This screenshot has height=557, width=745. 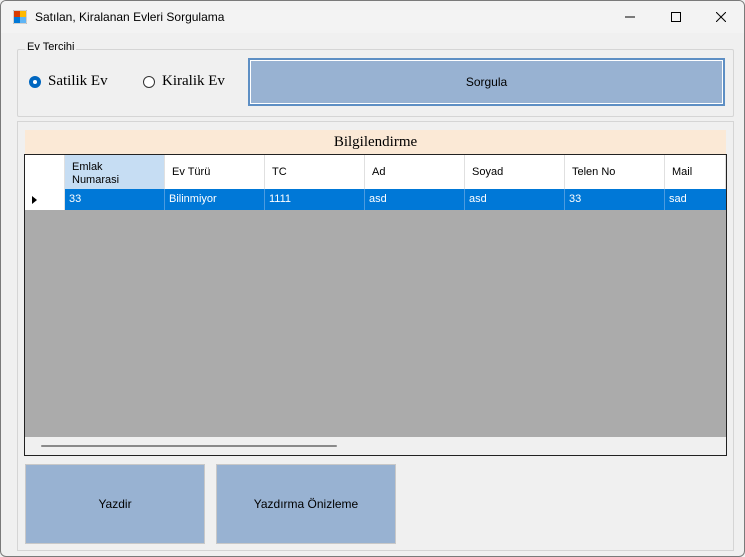 I want to click on close-icon, so click(x=721, y=17).